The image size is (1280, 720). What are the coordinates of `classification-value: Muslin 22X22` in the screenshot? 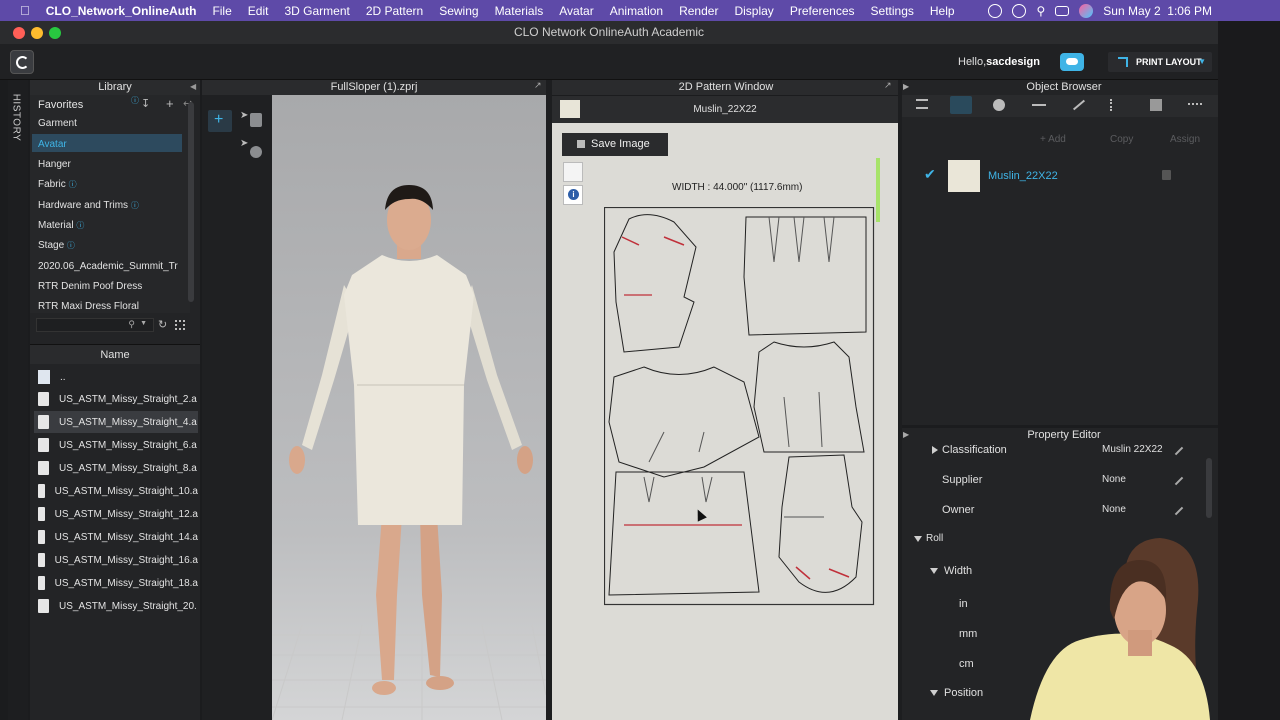 It's located at (1132, 449).